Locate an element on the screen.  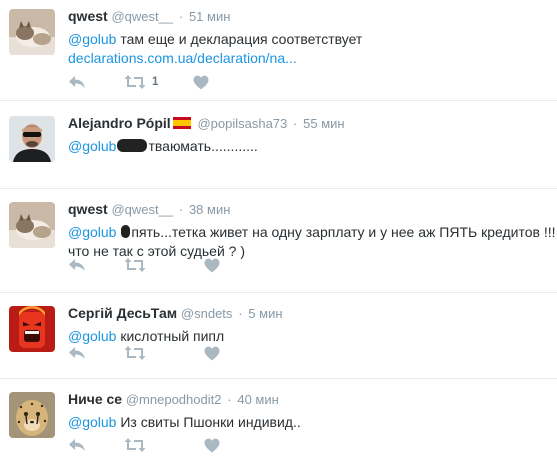
spain-flag-icon is located at coordinates (181, 123).